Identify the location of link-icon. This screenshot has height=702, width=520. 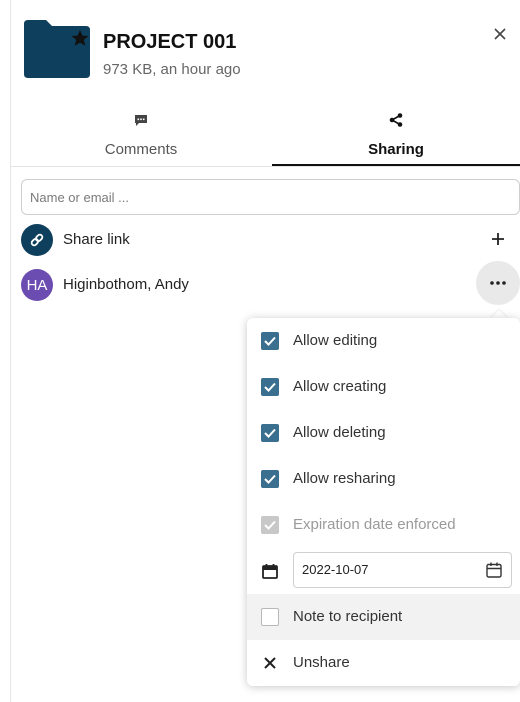
(37, 240).